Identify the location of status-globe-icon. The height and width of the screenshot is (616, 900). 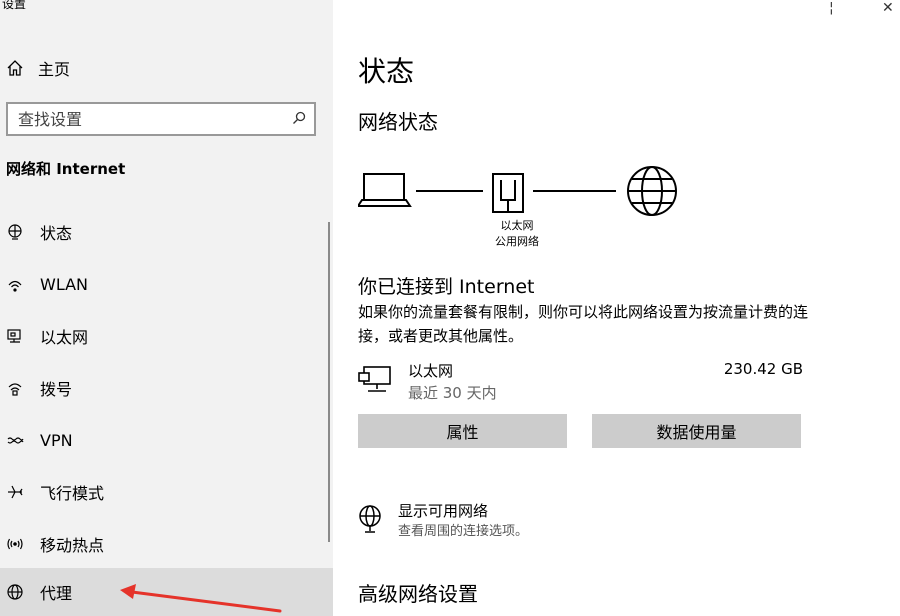
(15, 232).